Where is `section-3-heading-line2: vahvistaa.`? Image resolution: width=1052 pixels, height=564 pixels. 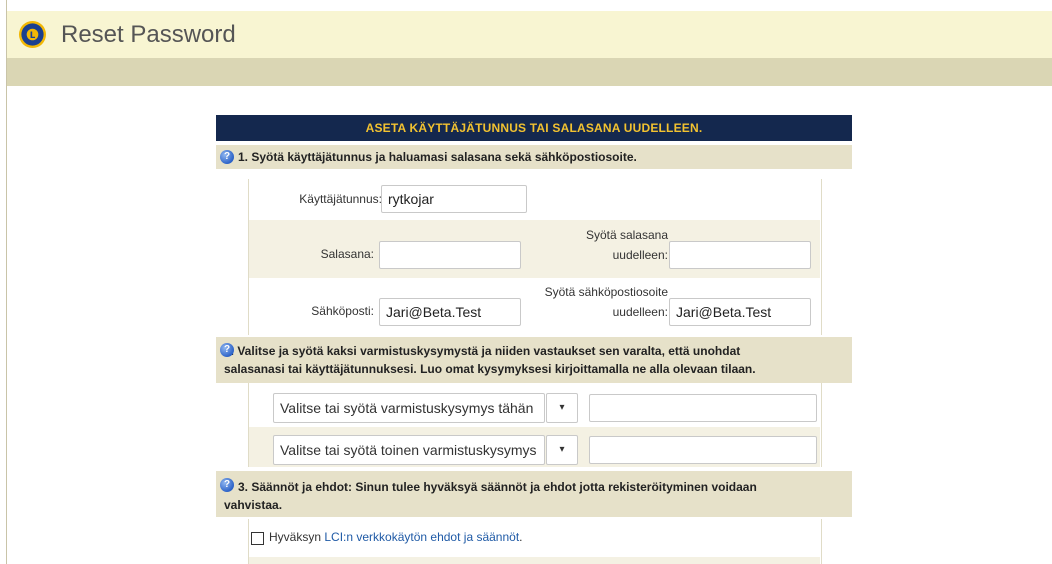
section-3-heading-line2: vahvistaa. is located at coordinates (253, 505).